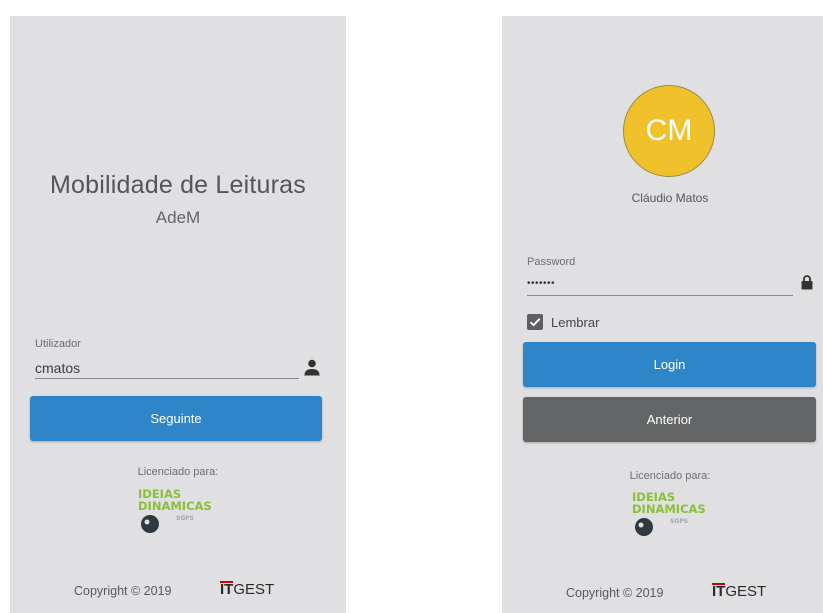  What do you see at coordinates (167, 378) in the screenshot?
I see `username-underline` at bounding box center [167, 378].